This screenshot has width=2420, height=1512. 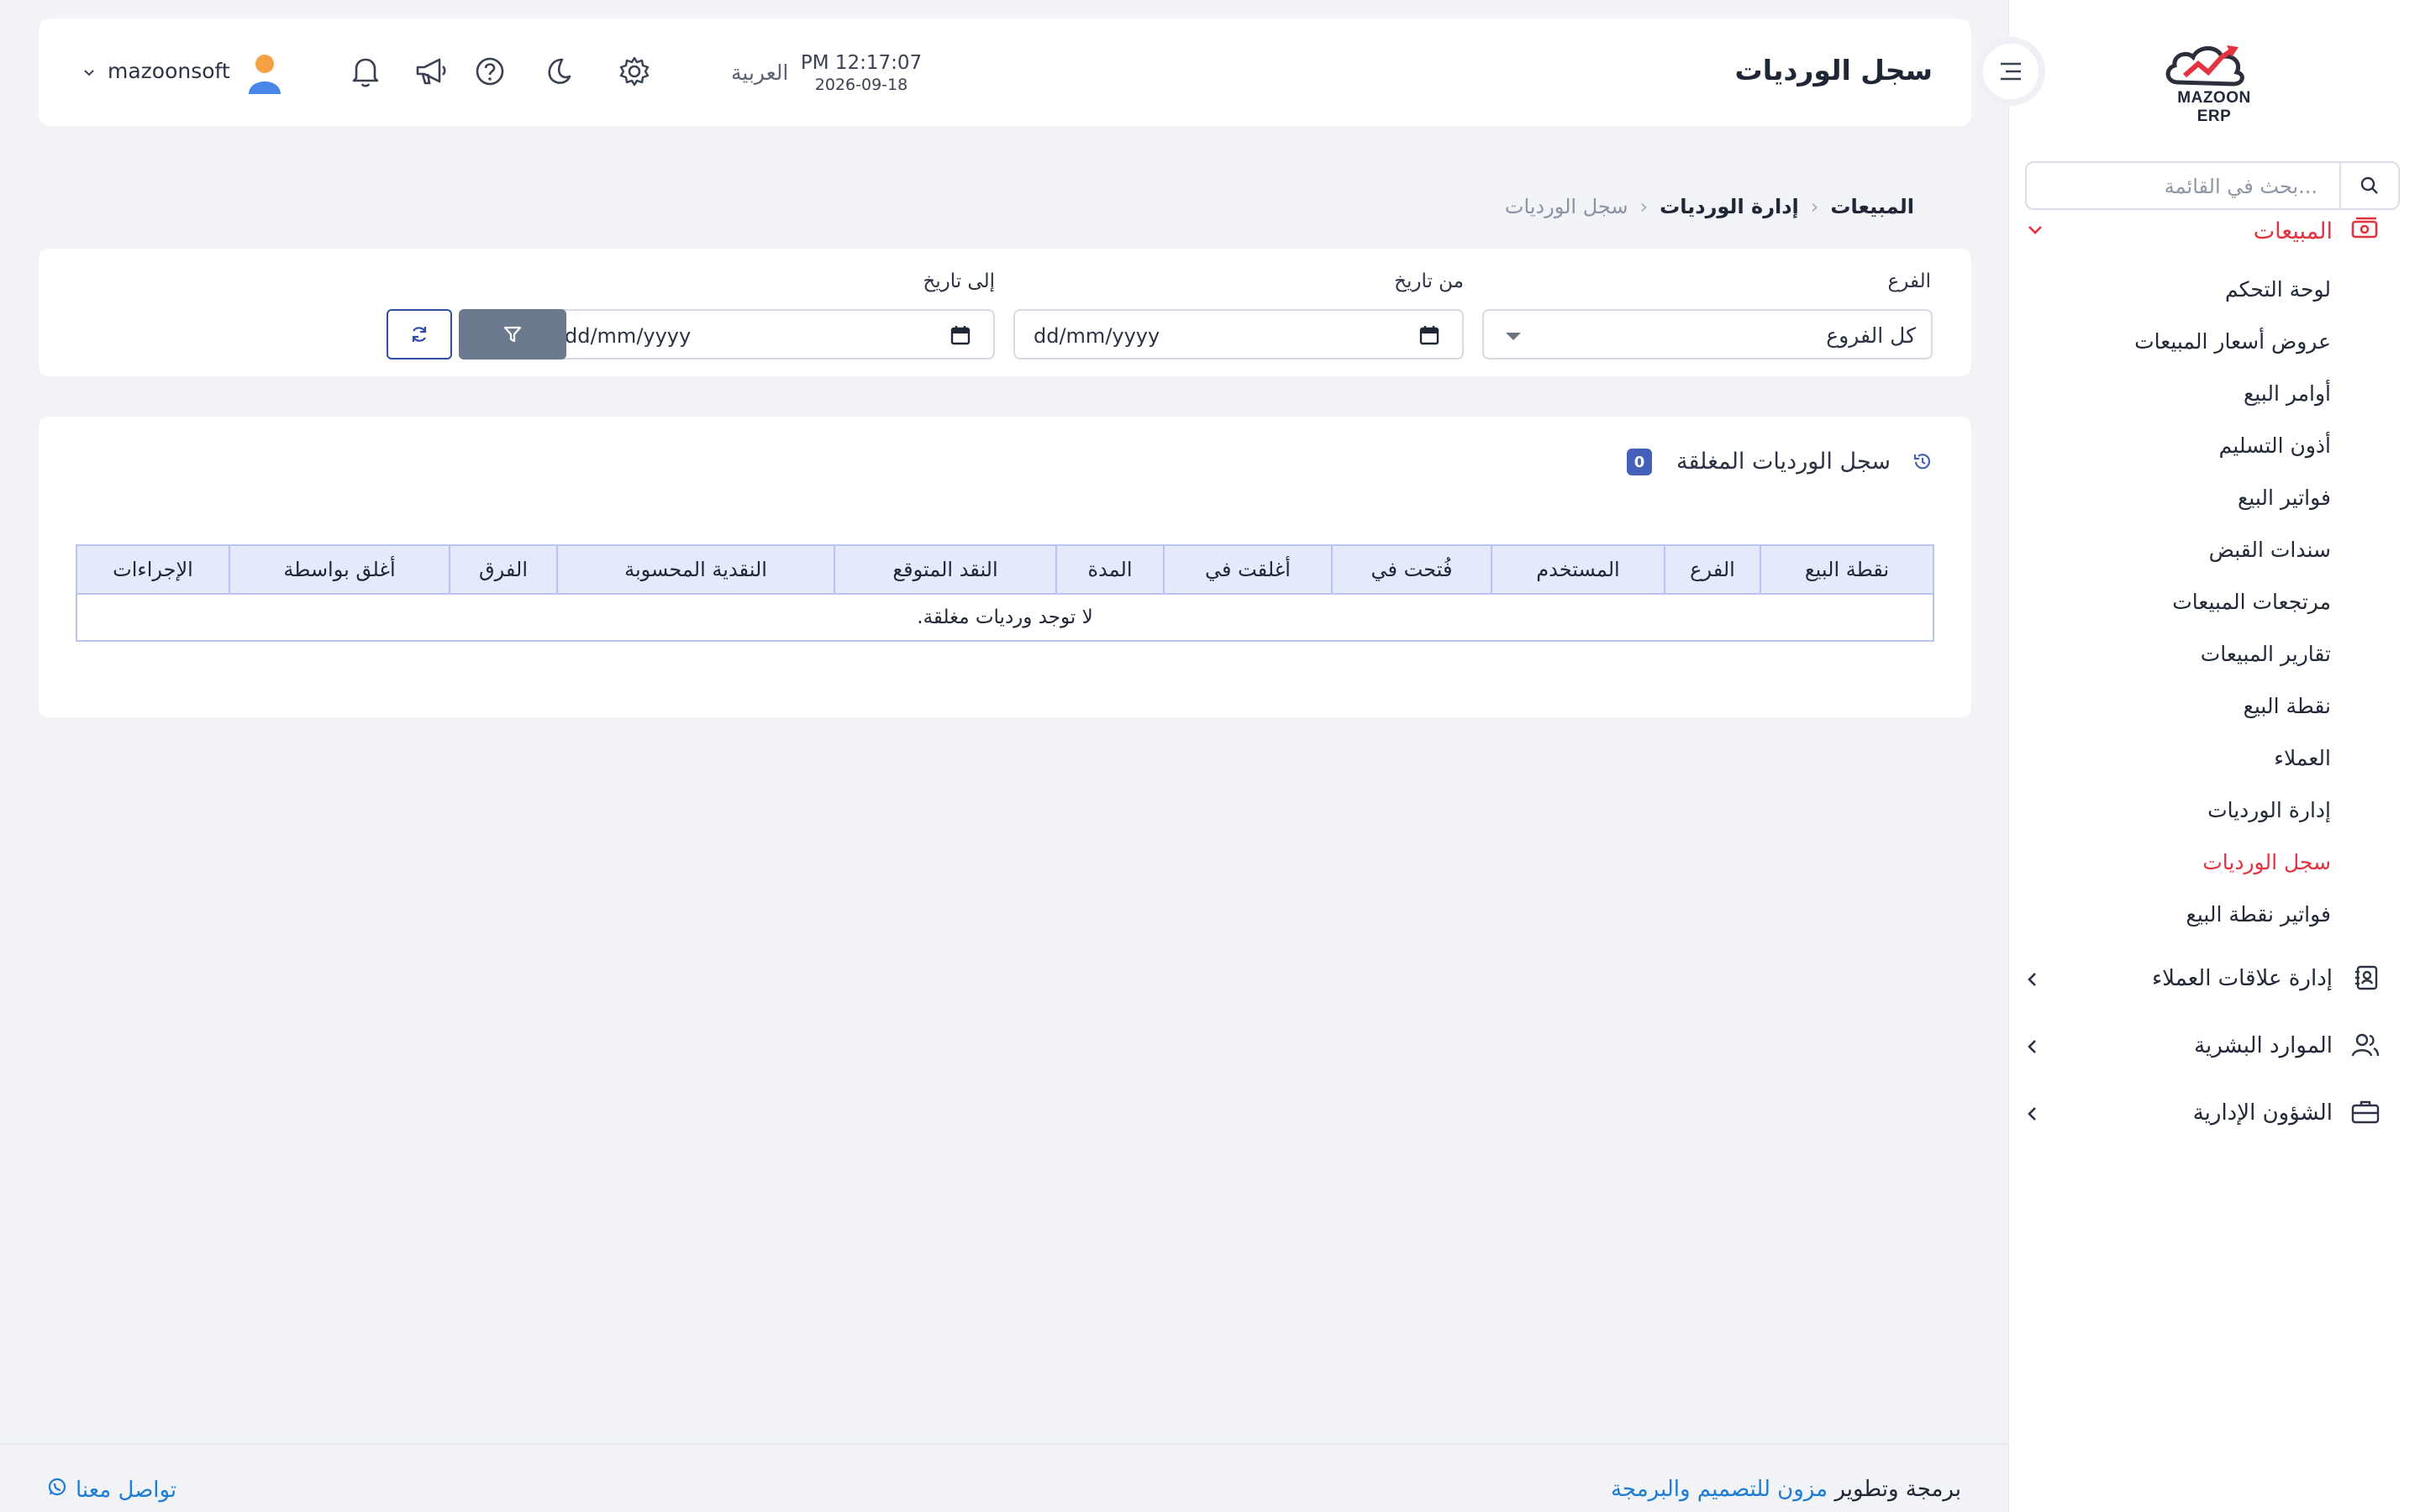 I want to click on logo-text: MAZOON ERP, so click(x=2214, y=107).